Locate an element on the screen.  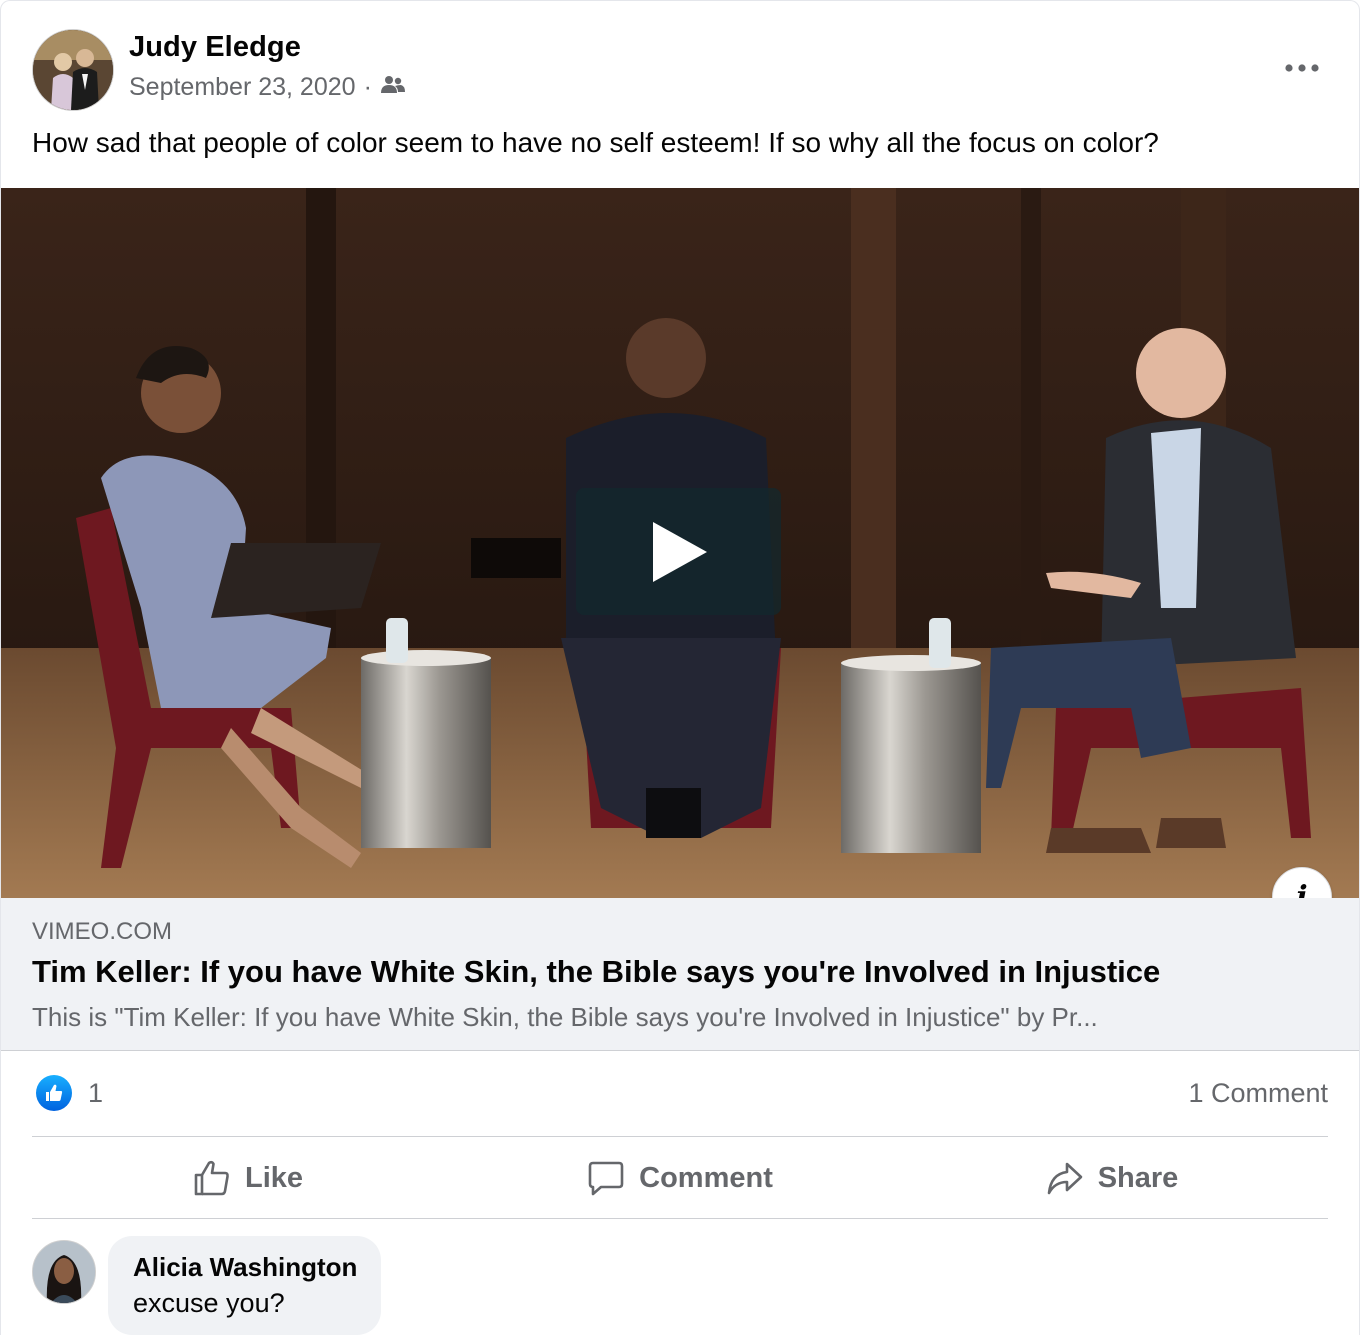
author-name: Judy Eledge is located at coordinates (215, 47).